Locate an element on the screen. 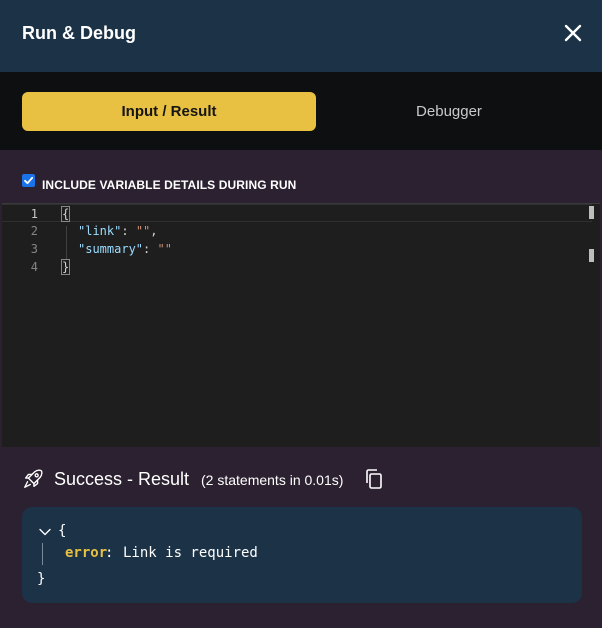 Image resolution: width=602 pixels, height=628 pixels. line-number: 3 is located at coordinates (34, 249).